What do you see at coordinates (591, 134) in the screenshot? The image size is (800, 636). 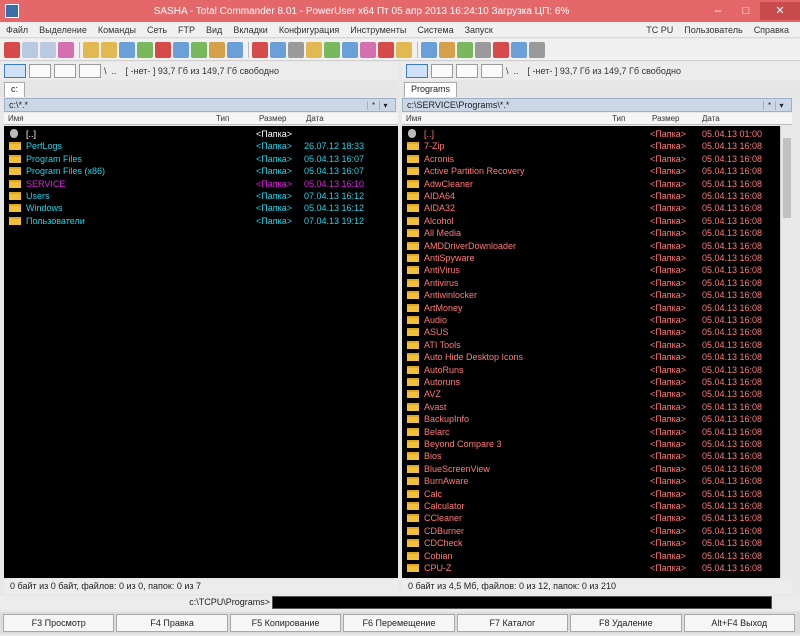 I see `file-row: [..] <Папка> 05.04.13 01:00` at bounding box center [591, 134].